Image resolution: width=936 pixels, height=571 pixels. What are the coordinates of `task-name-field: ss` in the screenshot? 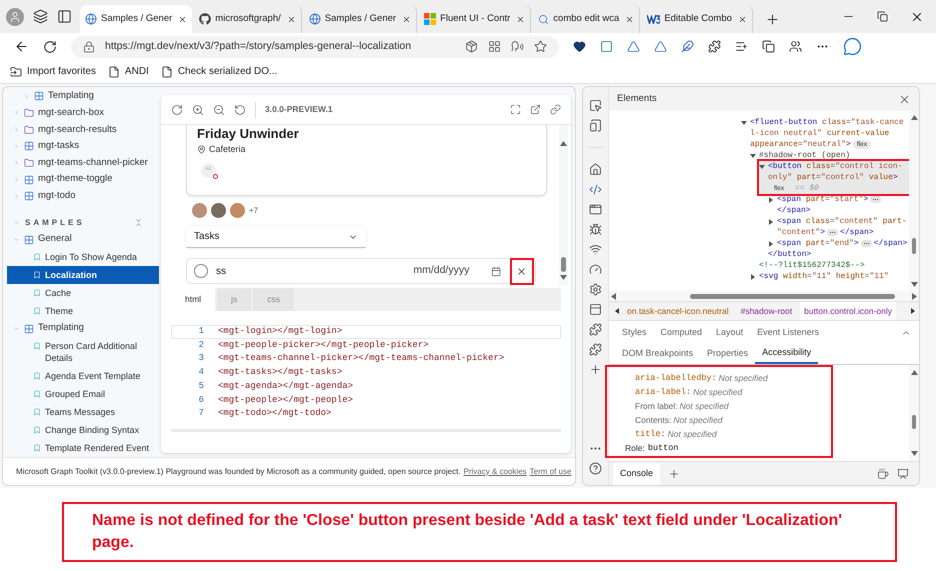 It's located at (286, 271).